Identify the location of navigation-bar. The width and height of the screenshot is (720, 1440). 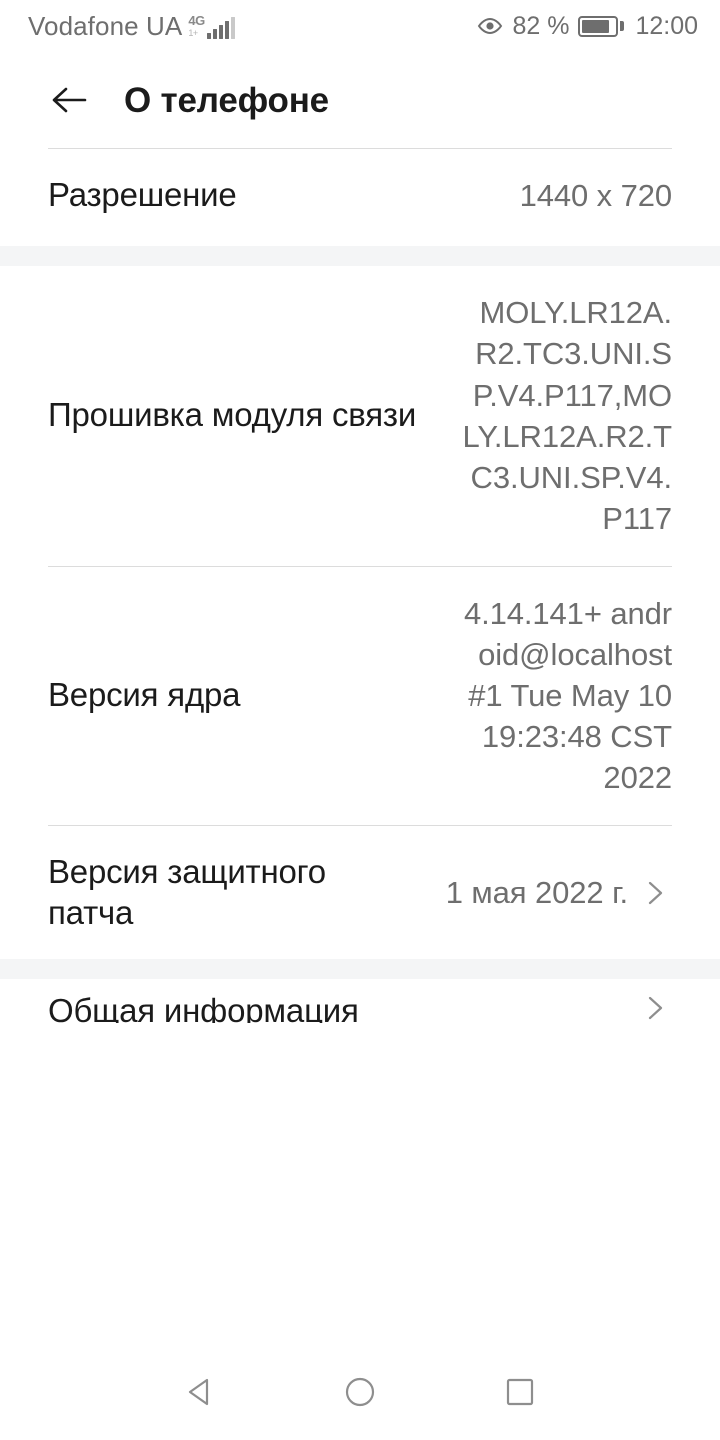
(360, 1392).